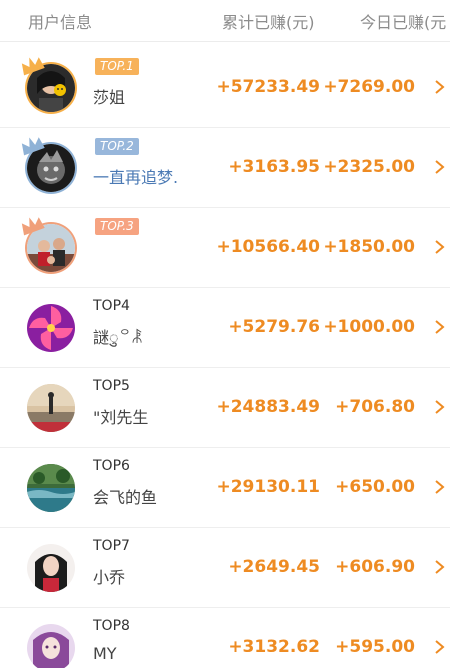  I want to click on total-earned: +3163.95, so click(274, 167).